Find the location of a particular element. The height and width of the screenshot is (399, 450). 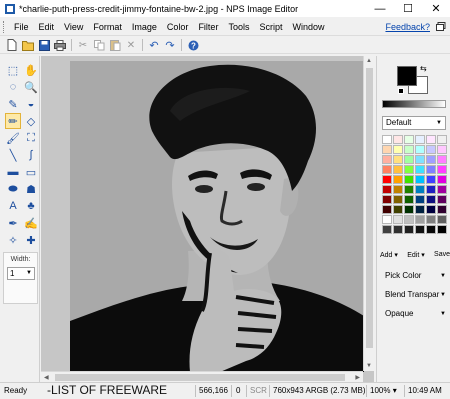

menu-filter: Filter is located at coordinates (208, 27).